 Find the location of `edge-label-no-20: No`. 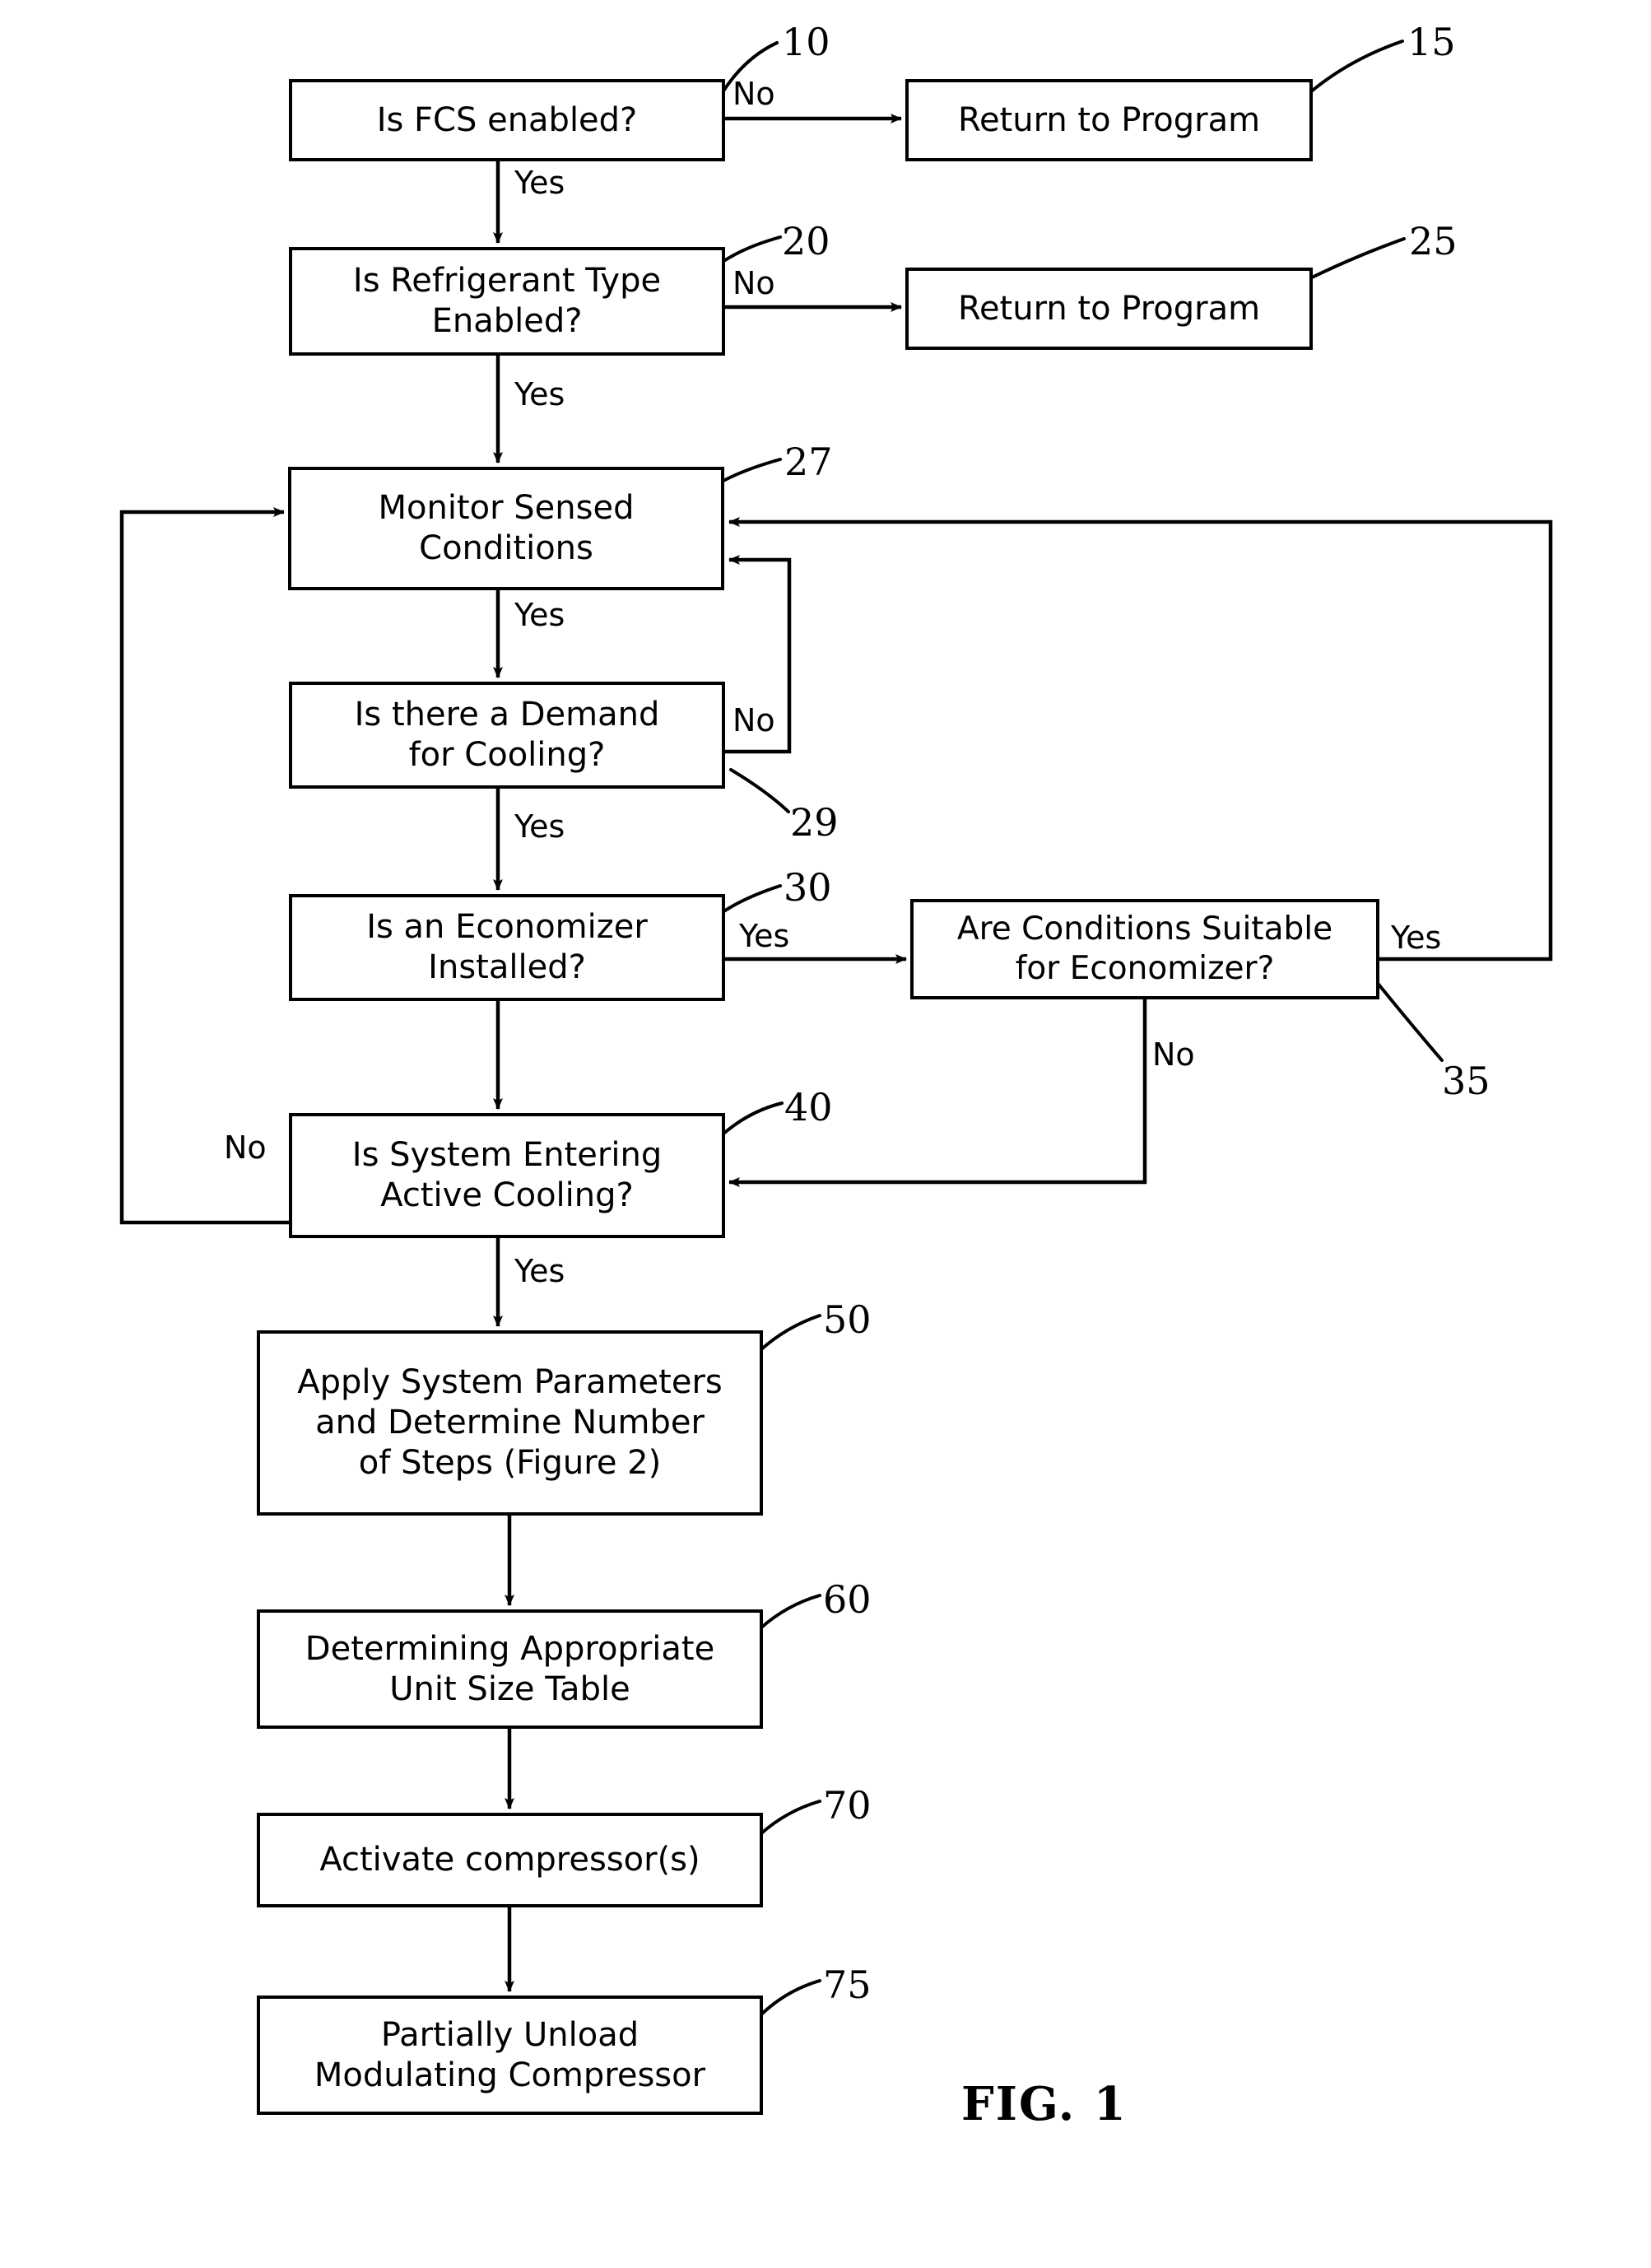

edge-label-no-20: No is located at coordinates (754, 283).